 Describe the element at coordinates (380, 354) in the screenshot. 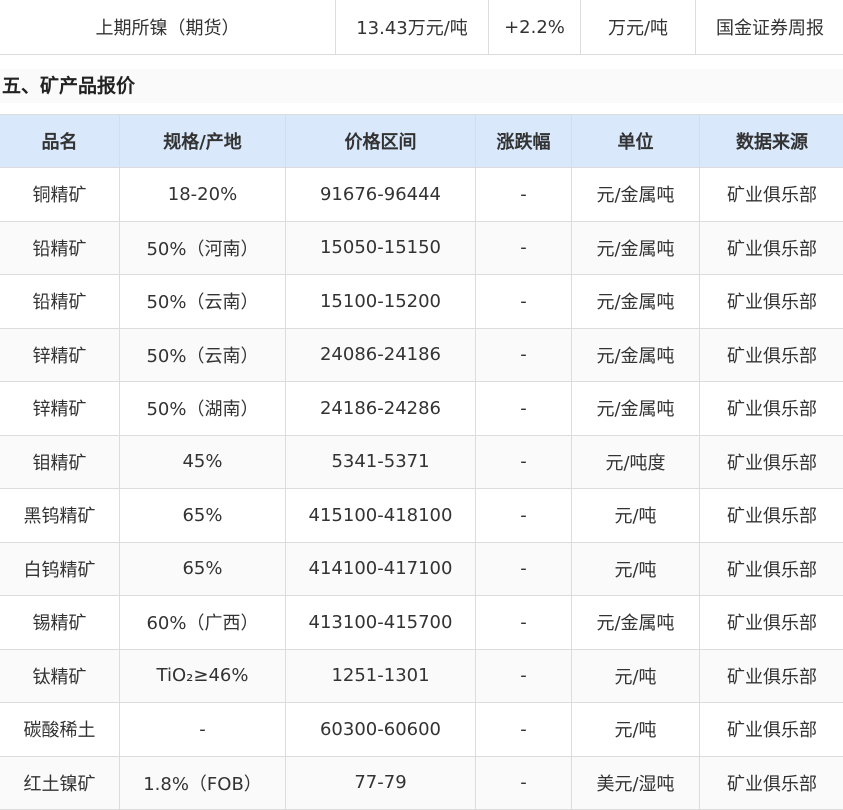

I see `cell-price-range: 24086-24186` at that location.